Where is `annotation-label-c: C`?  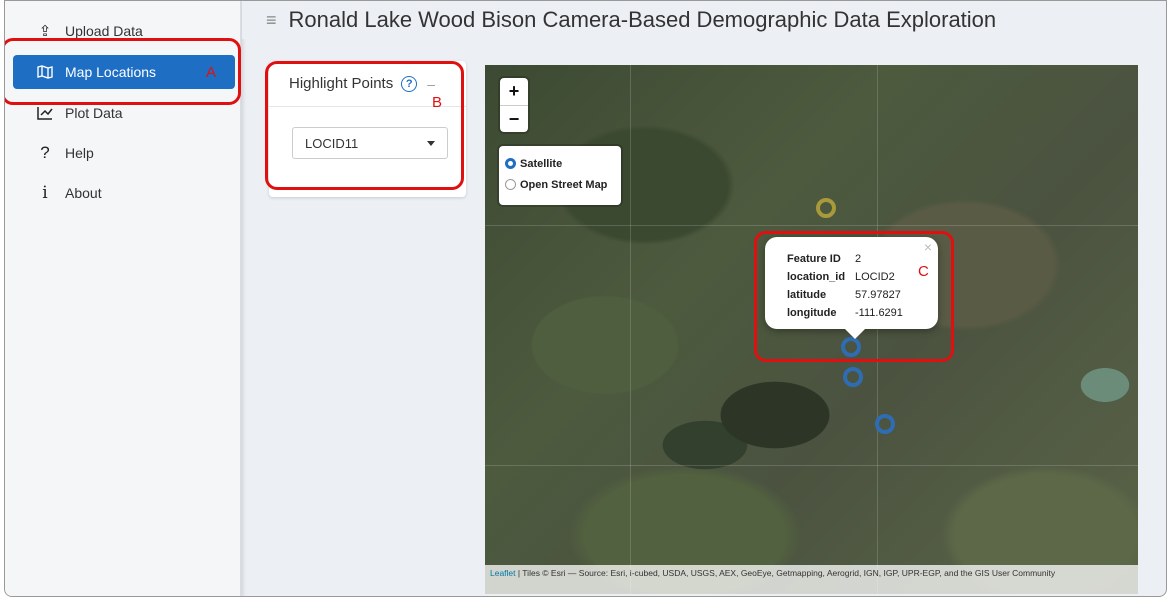
annotation-label-c: C is located at coordinates (923, 271).